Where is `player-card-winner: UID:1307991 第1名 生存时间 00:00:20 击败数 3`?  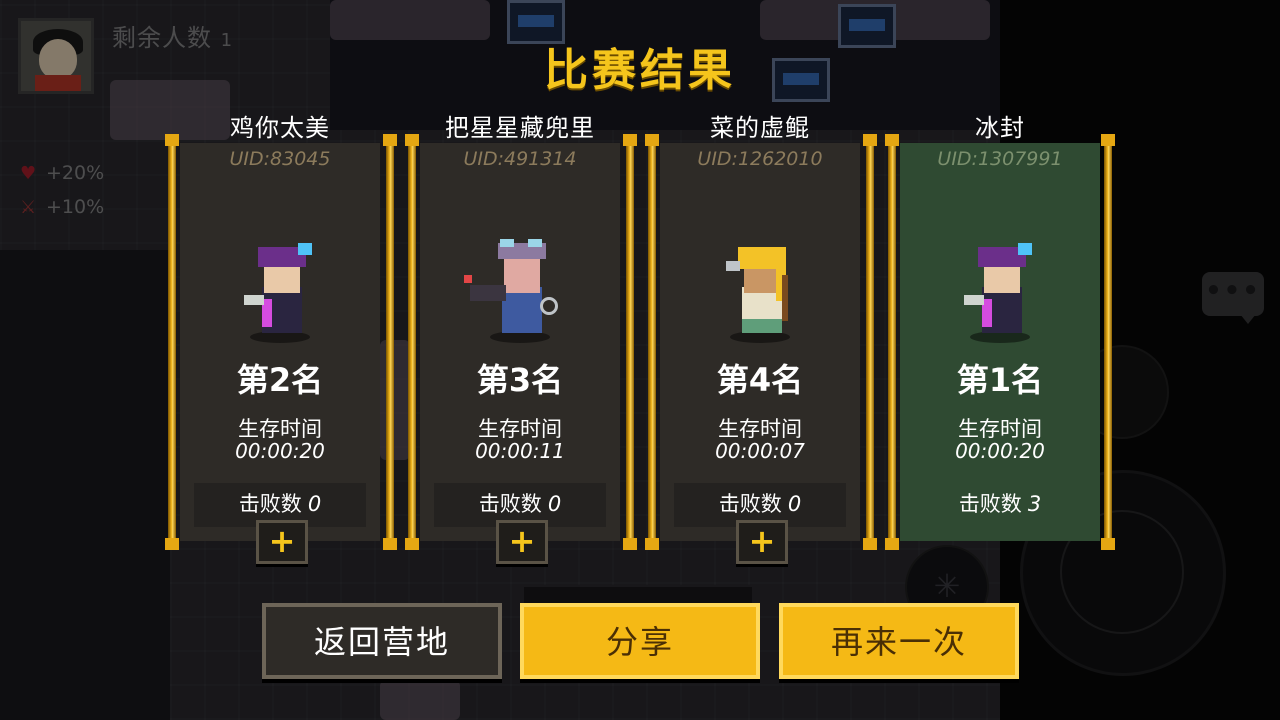 player-card-winner: UID:1307991 第1名 生存时间 00:00:20 击败数 3 is located at coordinates (1000, 342).